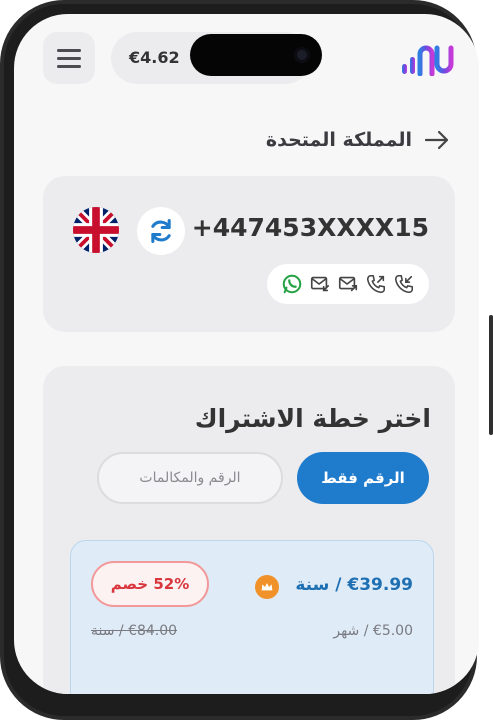 This screenshot has height=720, width=493. I want to click on country-title: المملكة المتحدة, so click(338, 140).